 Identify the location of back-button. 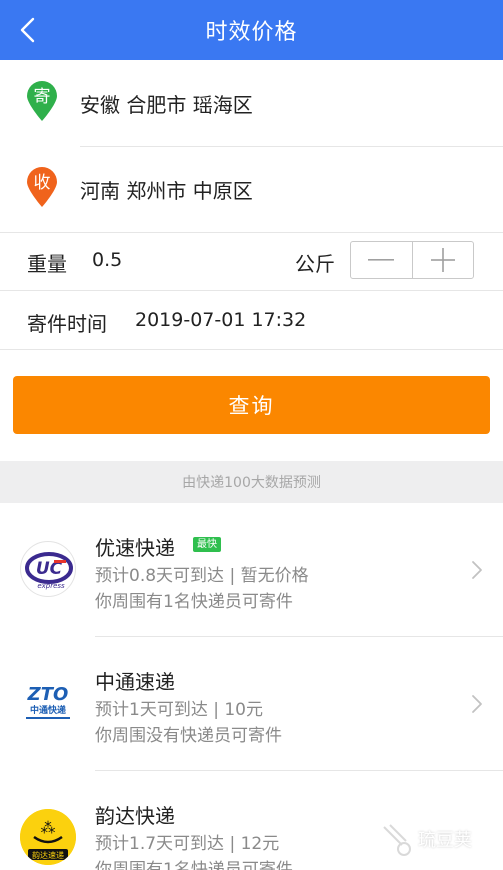
(28, 30).